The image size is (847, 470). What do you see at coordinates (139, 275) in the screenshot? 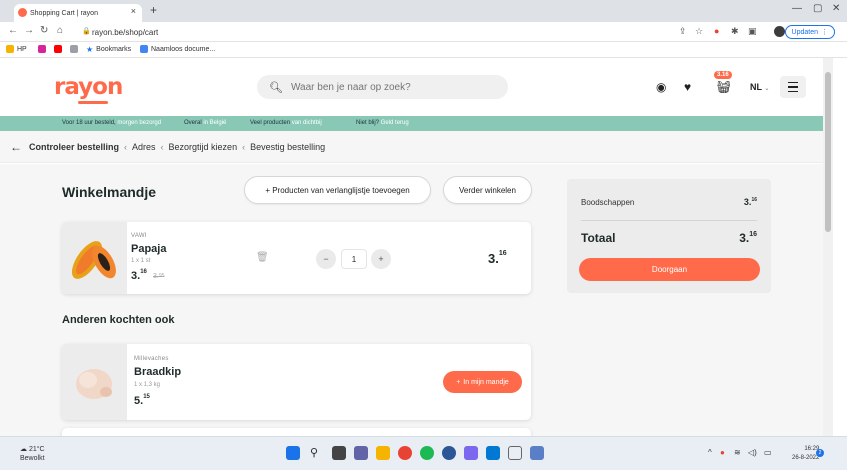
I see `product-price: 3.16` at bounding box center [139, 275].